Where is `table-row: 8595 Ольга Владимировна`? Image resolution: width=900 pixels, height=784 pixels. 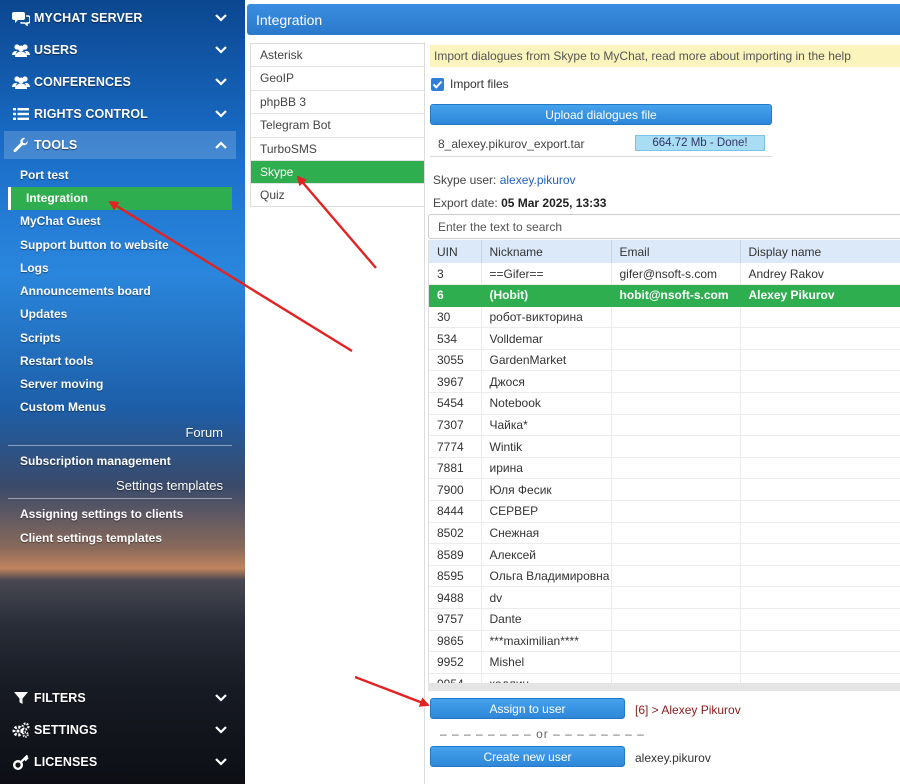 table-row: 8595 Ольга Владимировна is located at coordinates (664, 576).